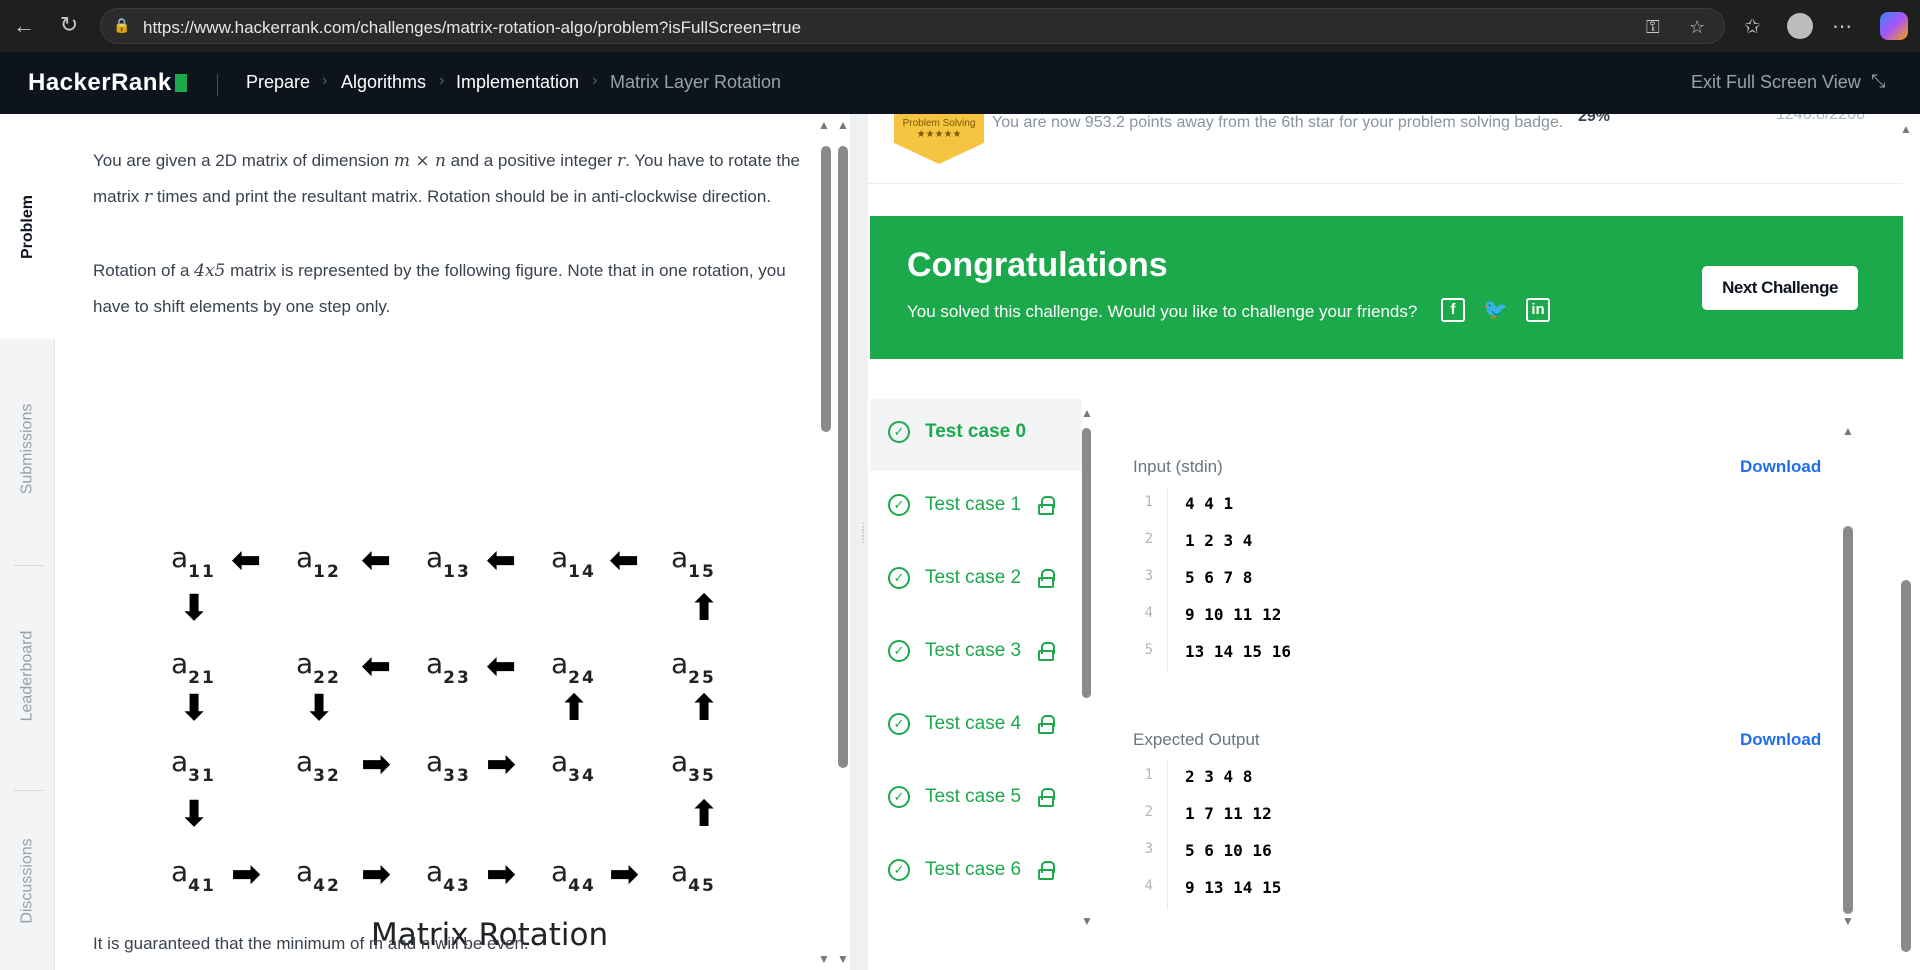  Describe the element at coordinates (1752, 26) in the screenshot. I see `favorites-icon: ✩` at that location.